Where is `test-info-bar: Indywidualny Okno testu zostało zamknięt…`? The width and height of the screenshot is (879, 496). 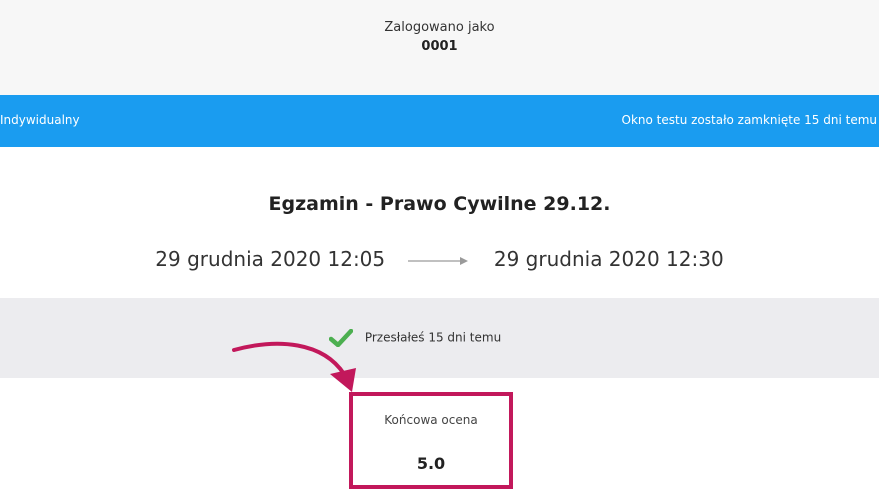
test-info-bar: Indywidualny Okno testu zostało zamknięt… is located at coordinates (439, 121).